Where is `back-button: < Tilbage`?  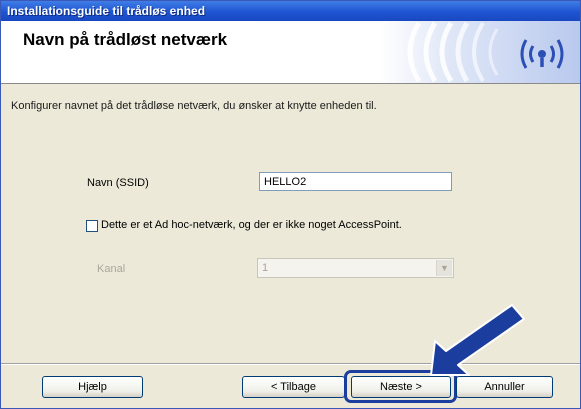 back-button: < Tilbage is located at coordinates (293, 387).